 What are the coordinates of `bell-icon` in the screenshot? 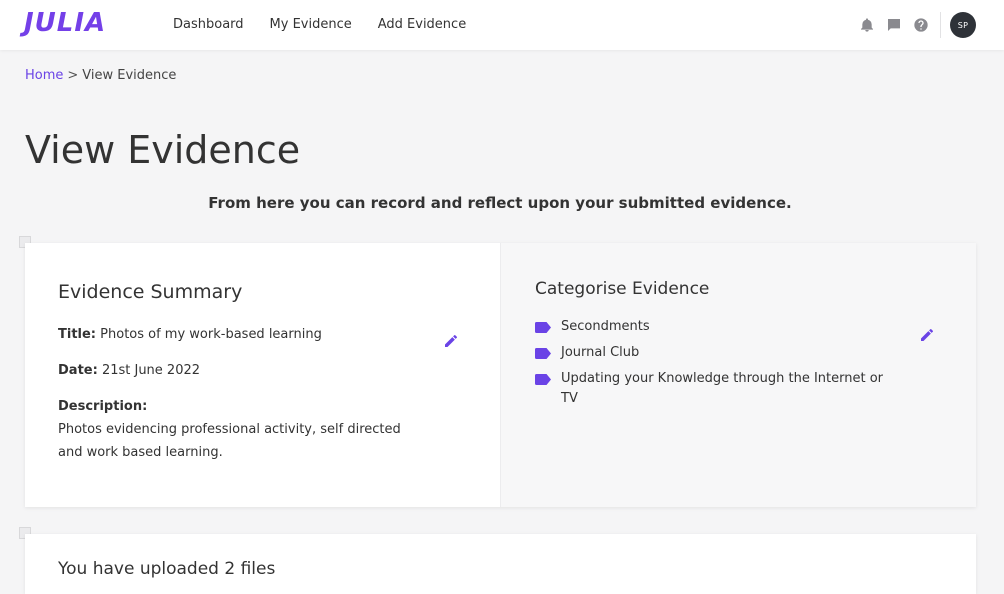 It's located at (867, 25).